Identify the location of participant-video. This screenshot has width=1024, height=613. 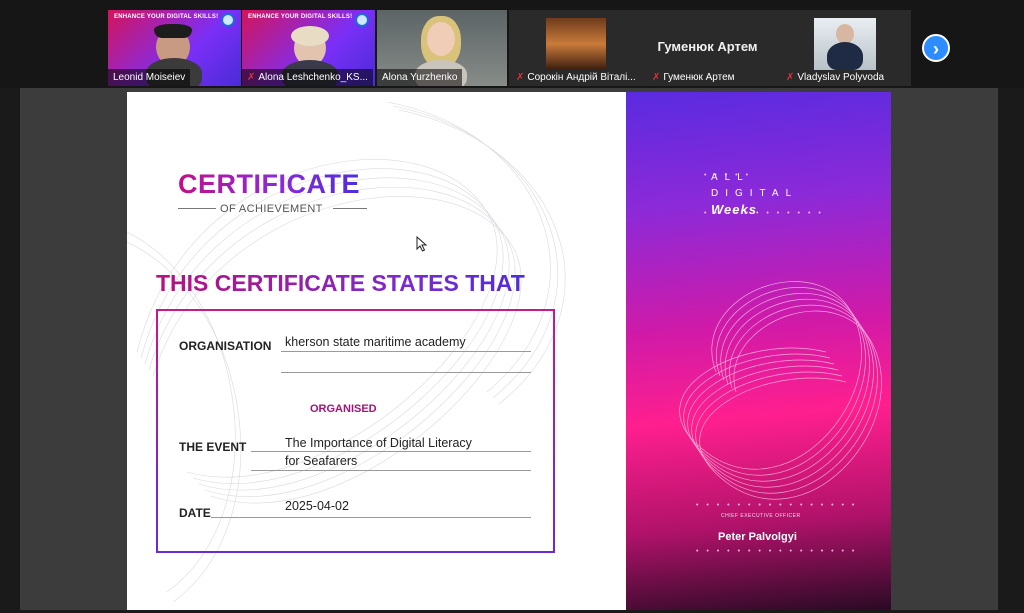
(845, 44).